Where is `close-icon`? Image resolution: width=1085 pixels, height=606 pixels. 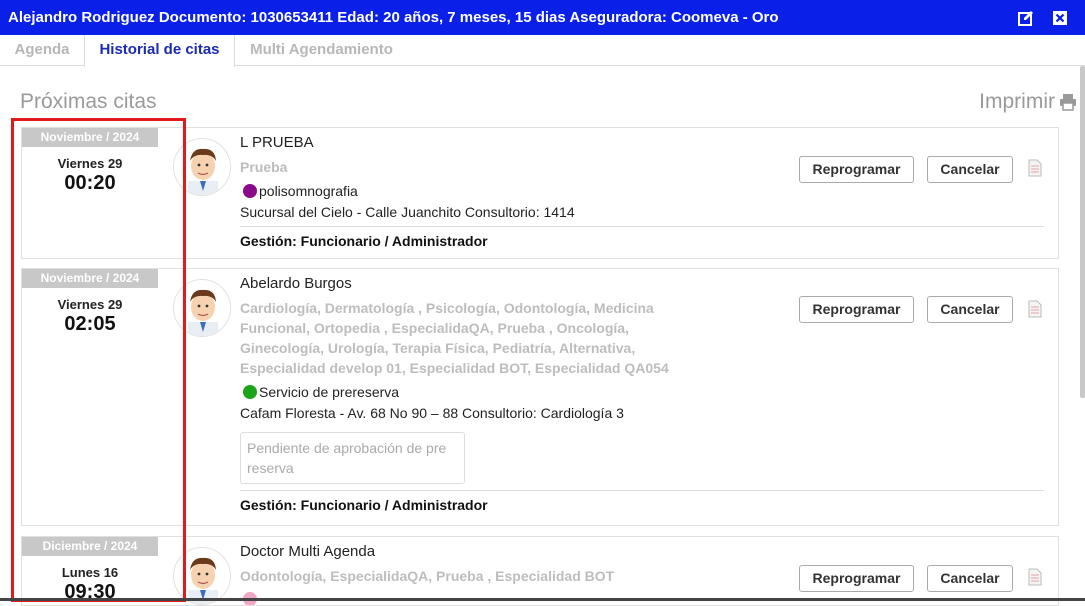
close-icon is located at coordinates (1060, 18).